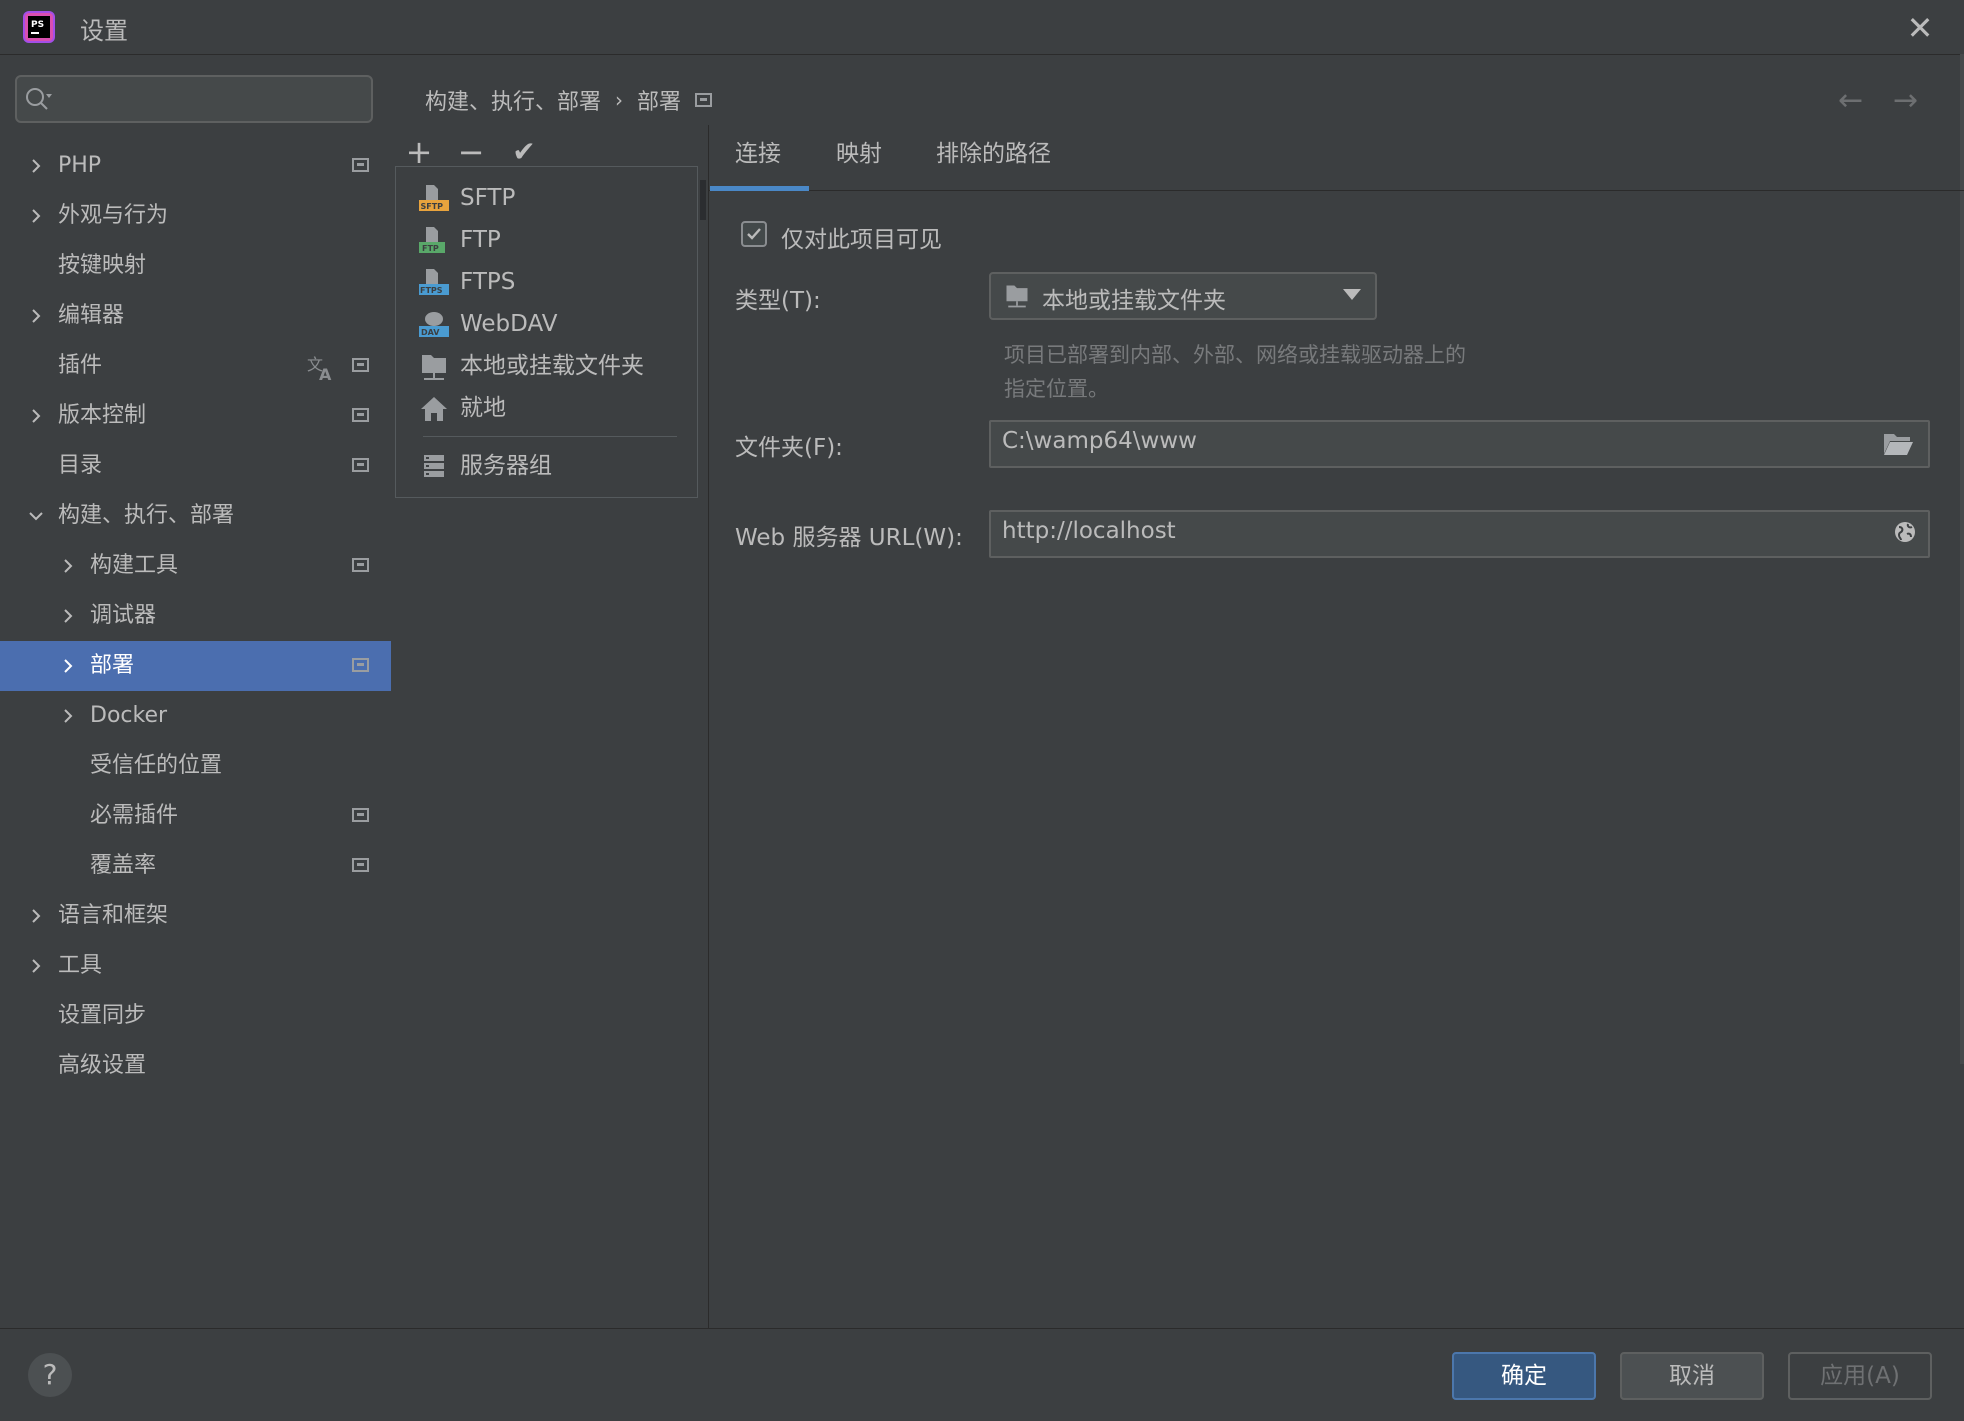 The height and width of the screenshot is (1421, 1964). Describe the element at coordinates (102, 1015) in the screenshot. I see `sidebar-item-label: 设置同步` at that location.